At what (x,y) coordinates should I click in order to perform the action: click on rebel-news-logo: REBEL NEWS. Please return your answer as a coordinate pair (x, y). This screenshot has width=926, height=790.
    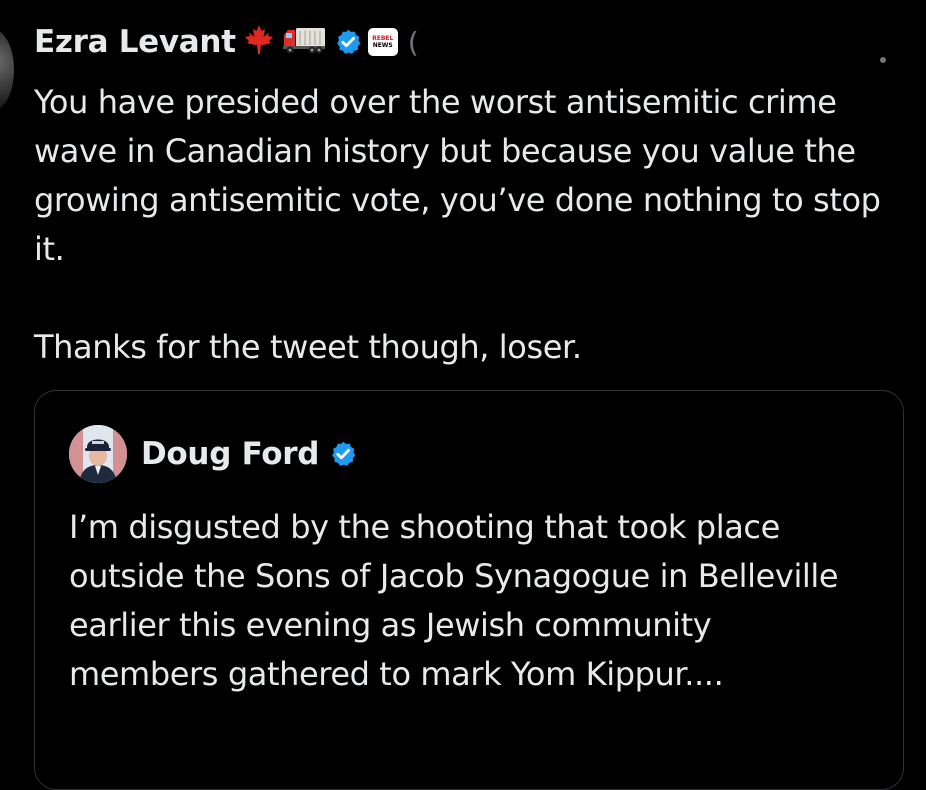
    Looking at the image, I should click on (382, 42).